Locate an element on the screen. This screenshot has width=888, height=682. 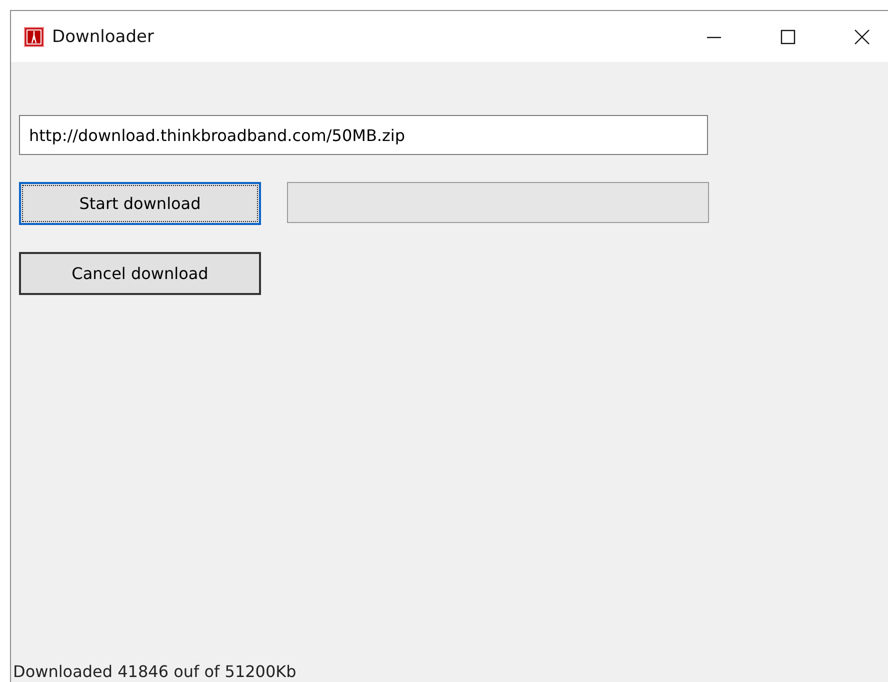
app-icon is located at coordinates (34, 36).